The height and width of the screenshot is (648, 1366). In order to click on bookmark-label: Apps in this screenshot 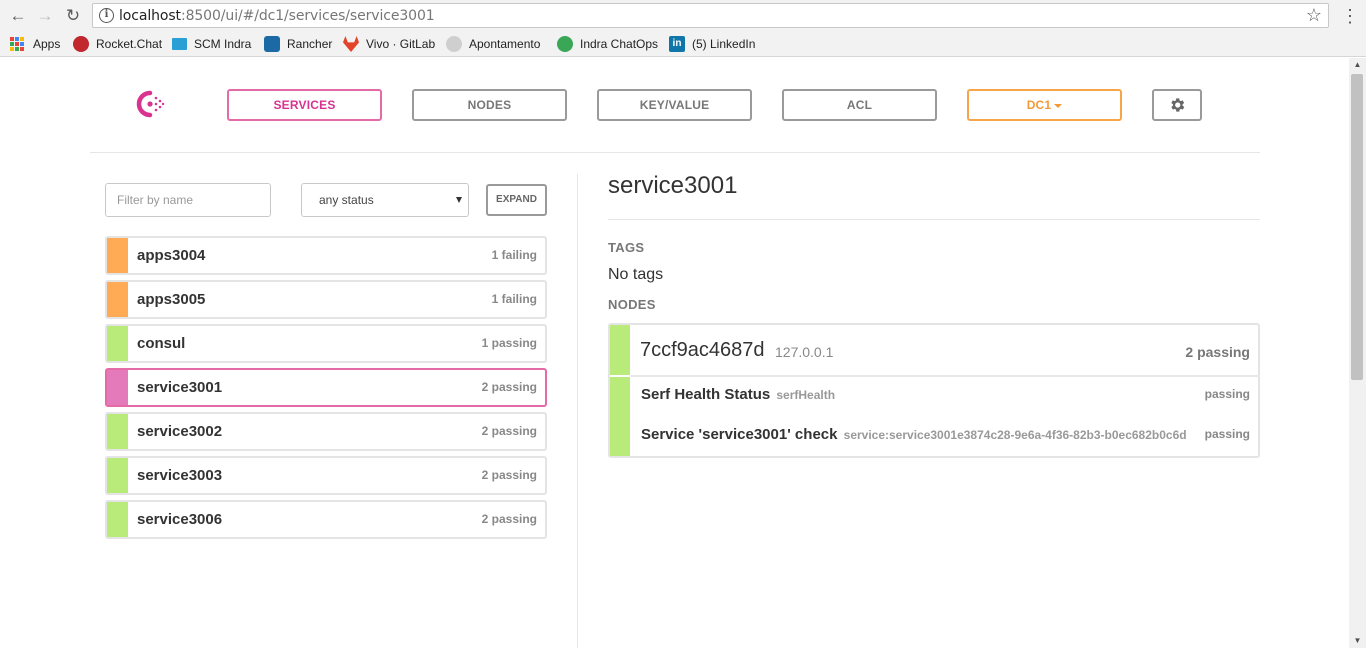, I will do `click(47, 44)`.